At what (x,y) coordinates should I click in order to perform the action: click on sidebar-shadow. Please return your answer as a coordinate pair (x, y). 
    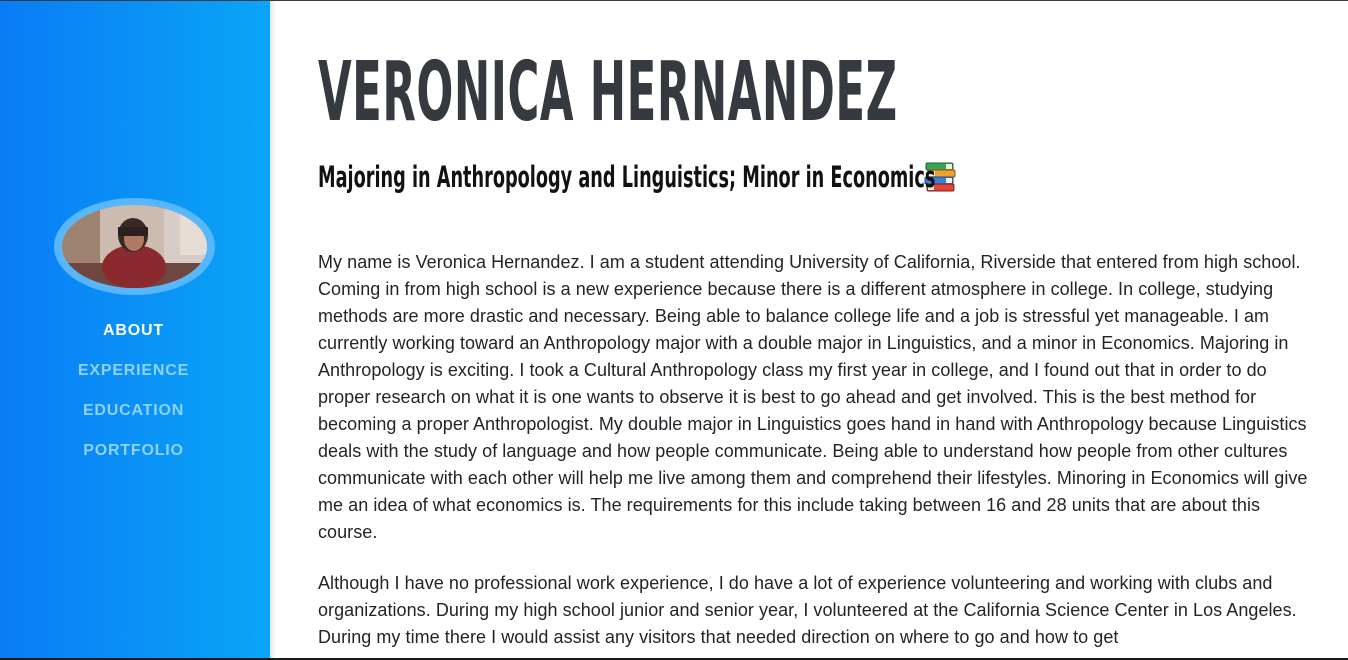
    Looking at the image, I should click on (273, 330).